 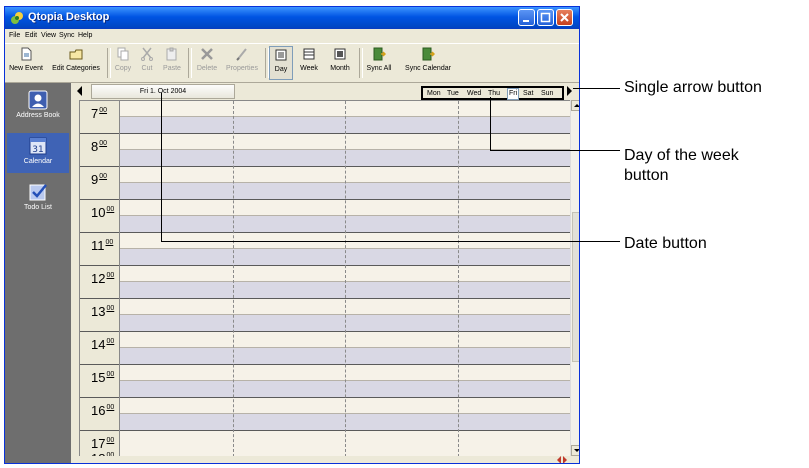 What do you see at coordinates (379, 54) in the screenshot?
I see `sync-all-icon` at bounding box center [379, 54].